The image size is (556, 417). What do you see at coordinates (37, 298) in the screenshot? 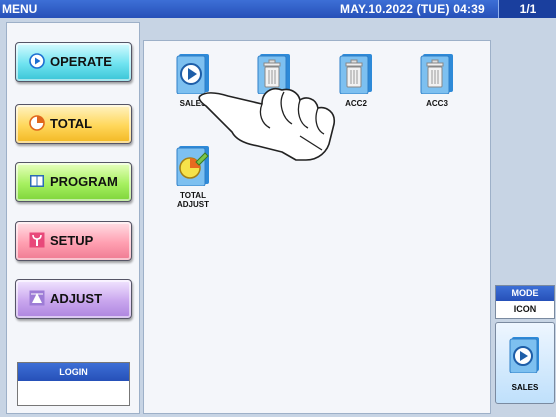
I see `adjust-scale-icon` at bounding box center [37, 298].